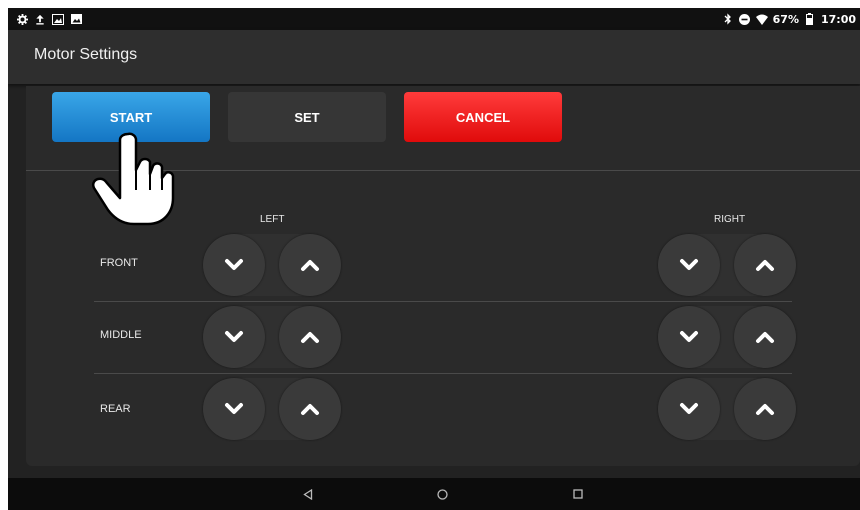  Describe the element at coordinates (272, 265) in the screenshot. I see `front-left-controls` at that location.